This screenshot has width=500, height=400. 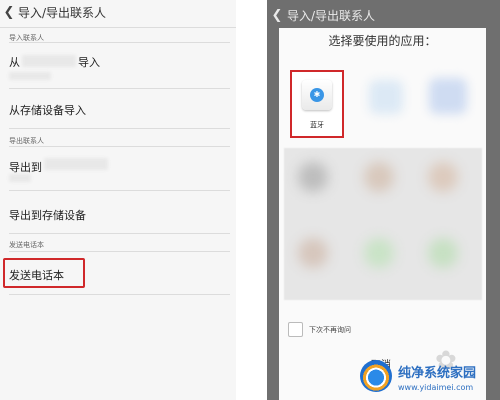 What do you see at coordinates (330, 330) in the screenshot?
I see `dont-ask-again-label: 下次不再询问` at bounding box center [330, 330].